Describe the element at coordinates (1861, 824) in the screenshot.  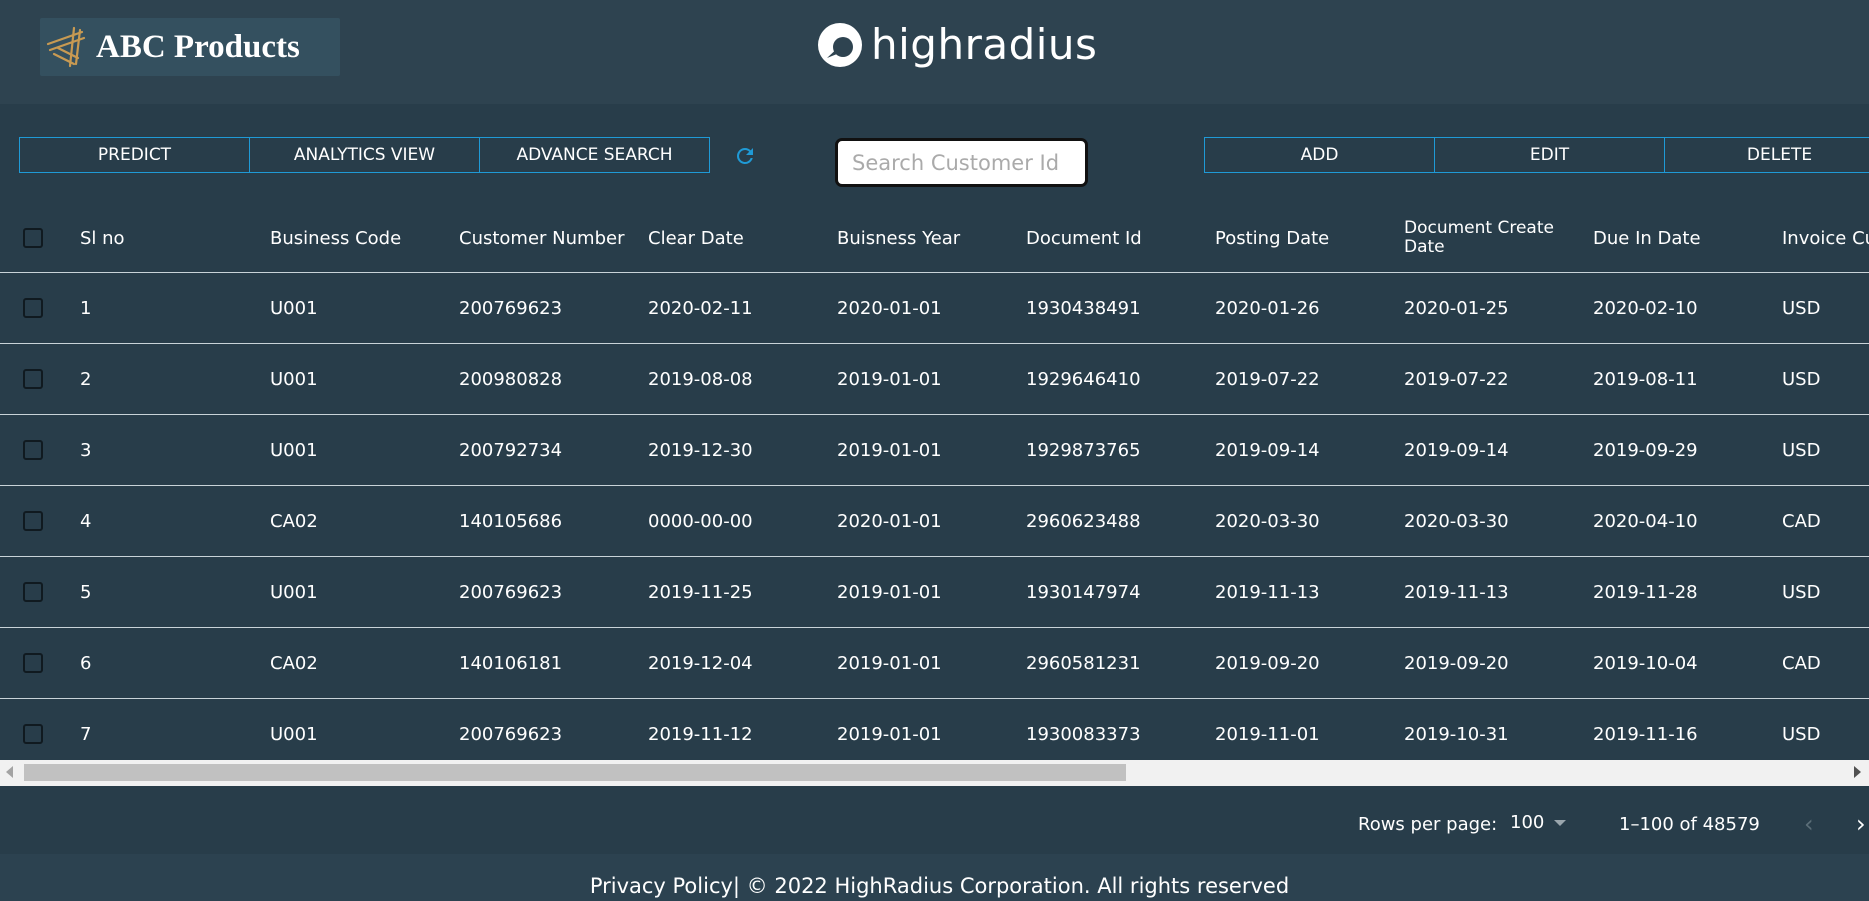
I see `next-page-icon: ›` at that location.